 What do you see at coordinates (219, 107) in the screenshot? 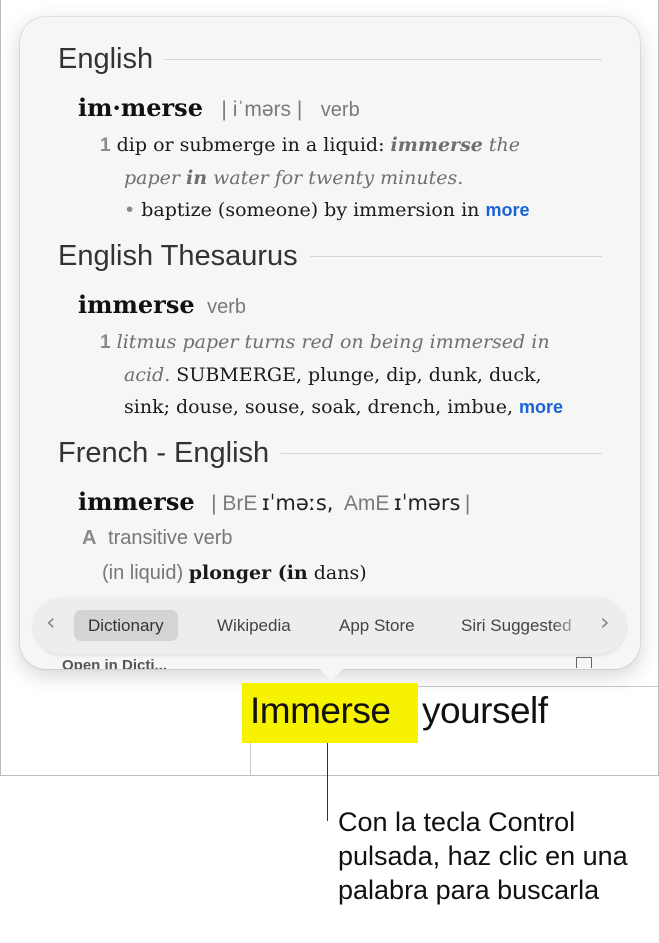
I see `english-headword-line: im·merse | iˈmərs | verb` at bounding box center [219, 107].